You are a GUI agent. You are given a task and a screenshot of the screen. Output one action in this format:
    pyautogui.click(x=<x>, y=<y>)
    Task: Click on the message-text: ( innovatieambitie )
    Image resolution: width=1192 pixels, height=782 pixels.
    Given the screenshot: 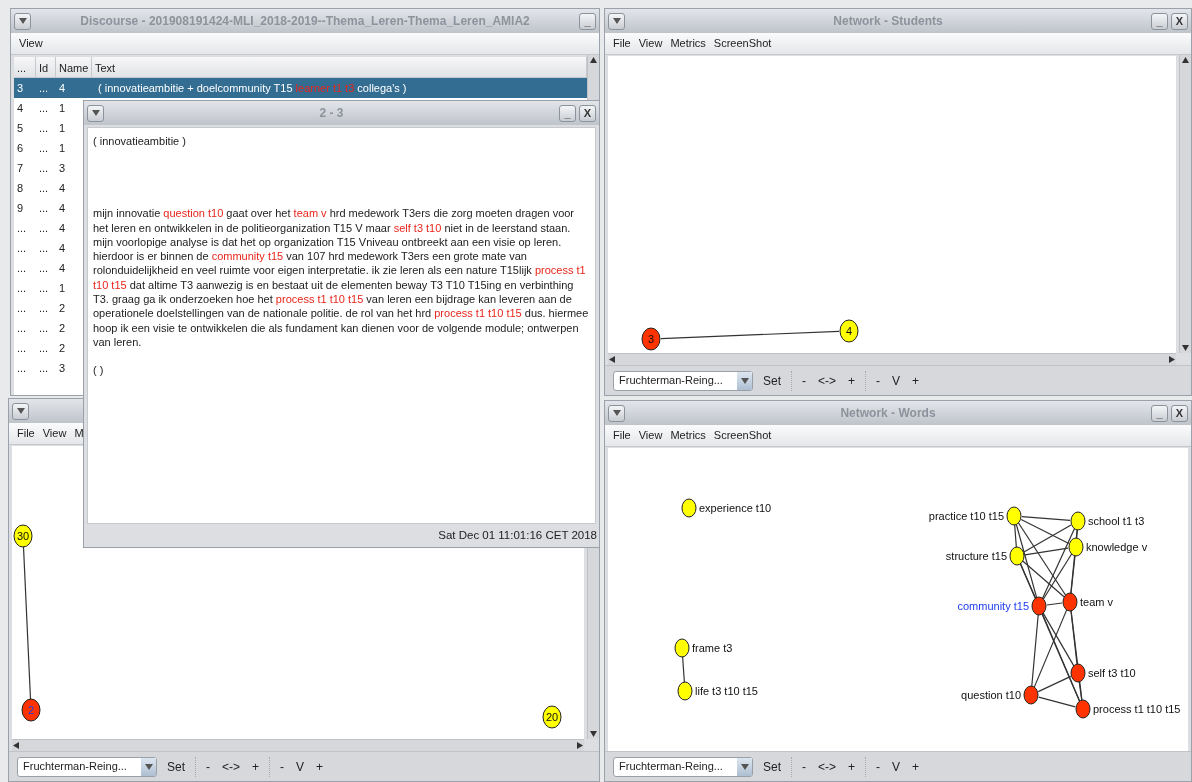 What is the action you would take?
    pyautogui.click(x=140, y=141)
    